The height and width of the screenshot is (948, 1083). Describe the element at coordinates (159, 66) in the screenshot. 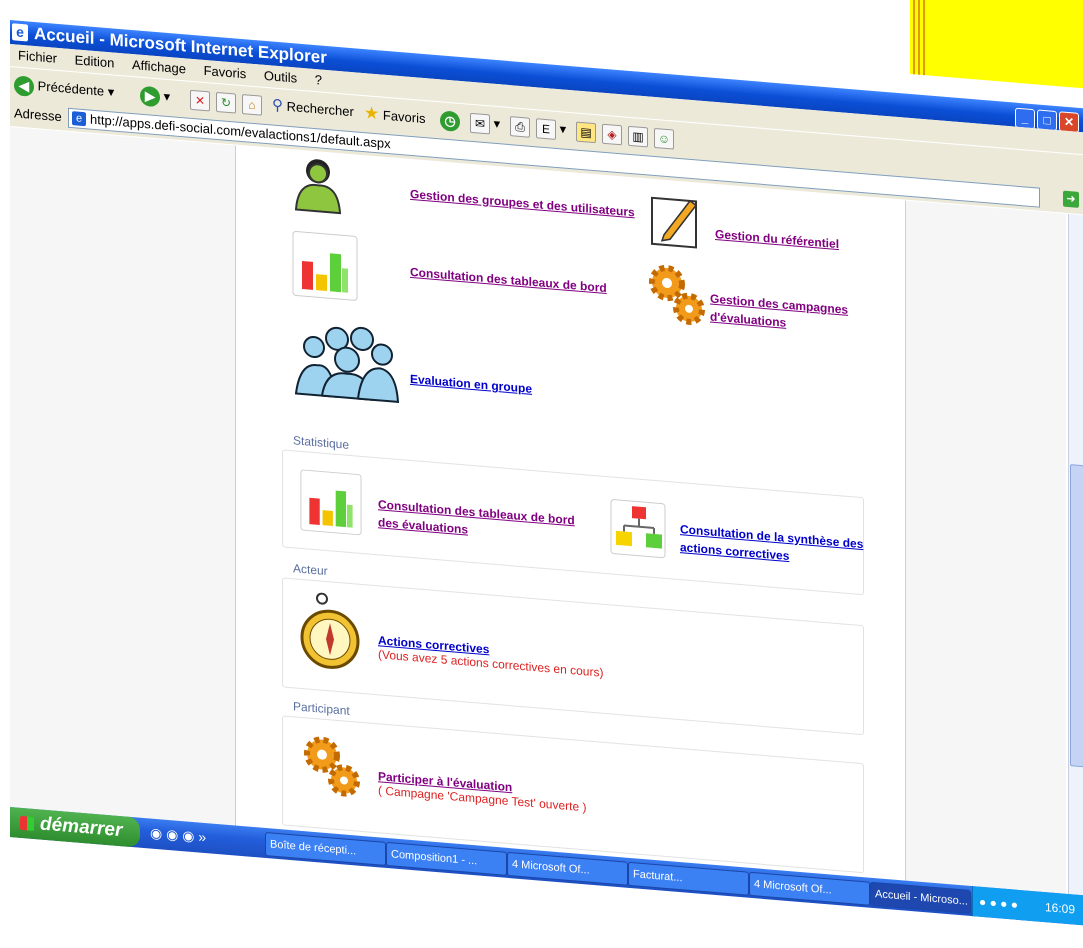

I see `menu-affichage: Affichage` at that location.